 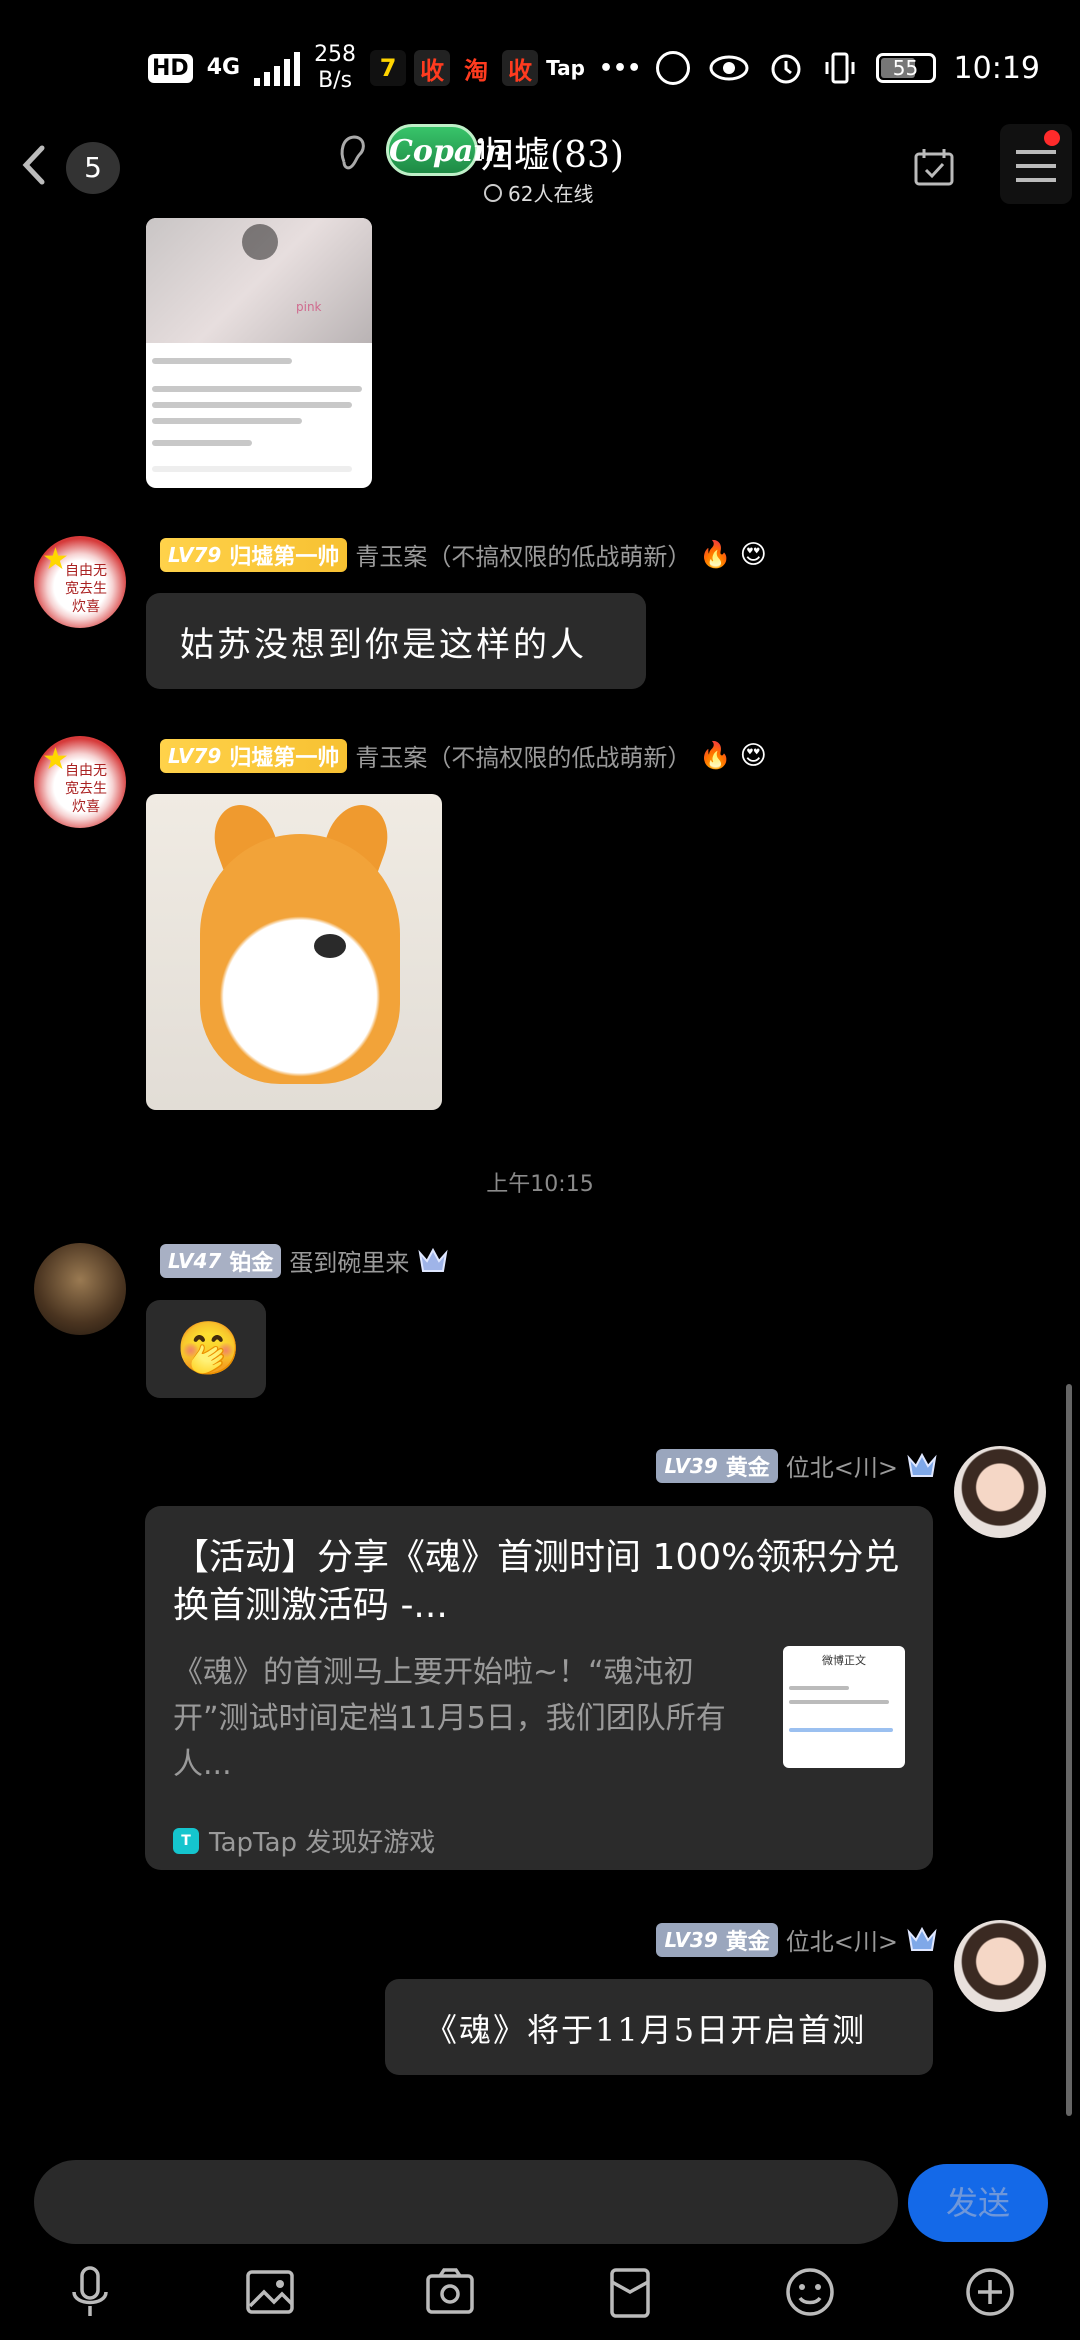 I want to click on plus-icon, so click(x=990, y=2292).